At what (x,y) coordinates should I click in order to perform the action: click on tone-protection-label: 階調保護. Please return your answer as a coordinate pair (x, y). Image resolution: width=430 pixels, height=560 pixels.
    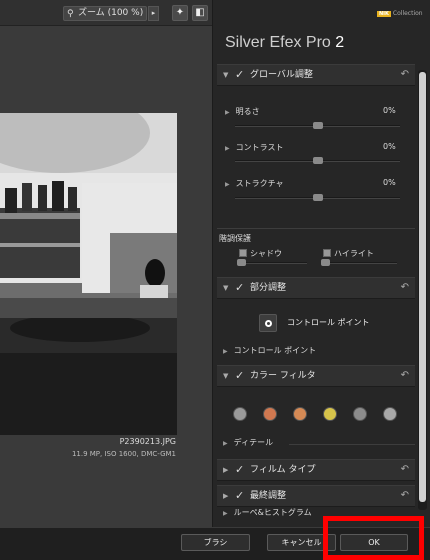
    Looking at the image, I should click on (235, 238).